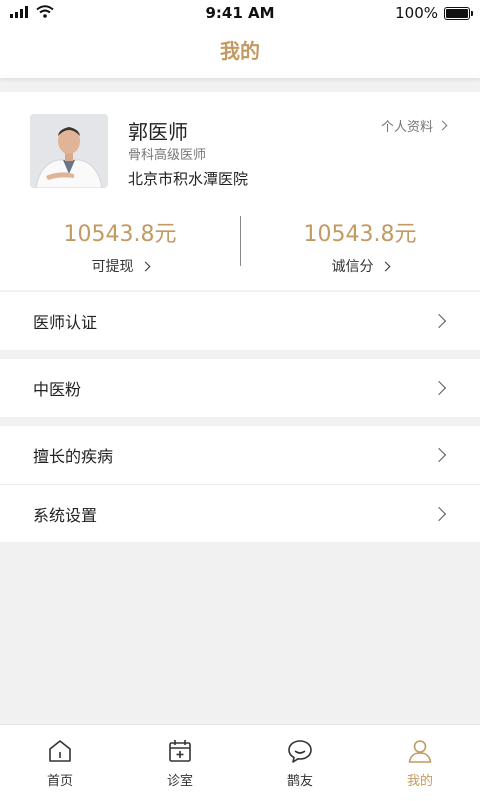 This screenshot has width=480, height=801. Describe the element at coordinates (299, 781) in the screenshot. I see `tab-label: 鹊友` at that location.